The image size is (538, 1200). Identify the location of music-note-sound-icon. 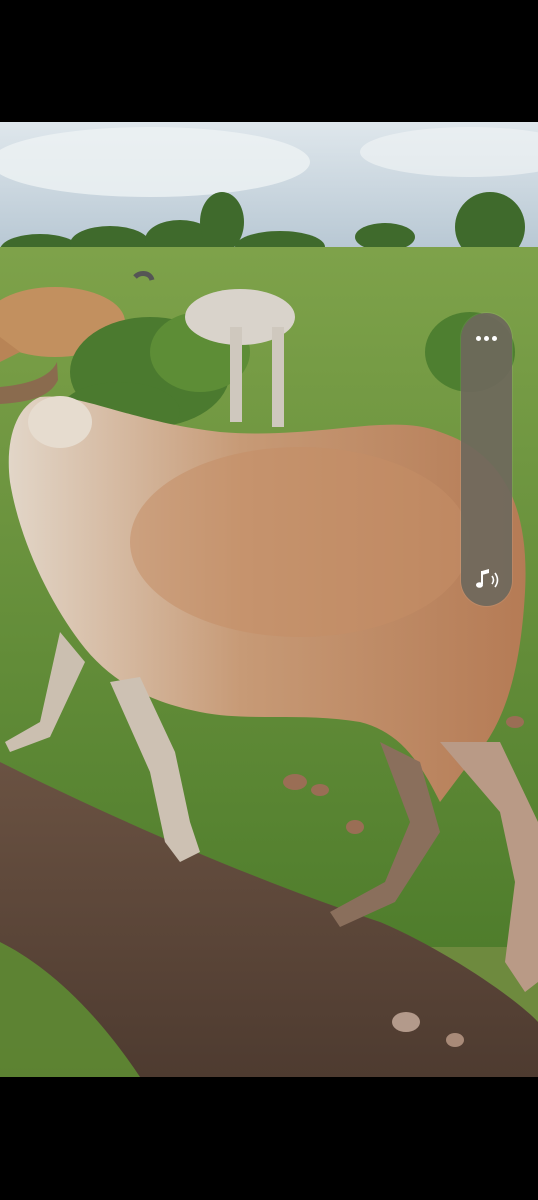
(486, 580).